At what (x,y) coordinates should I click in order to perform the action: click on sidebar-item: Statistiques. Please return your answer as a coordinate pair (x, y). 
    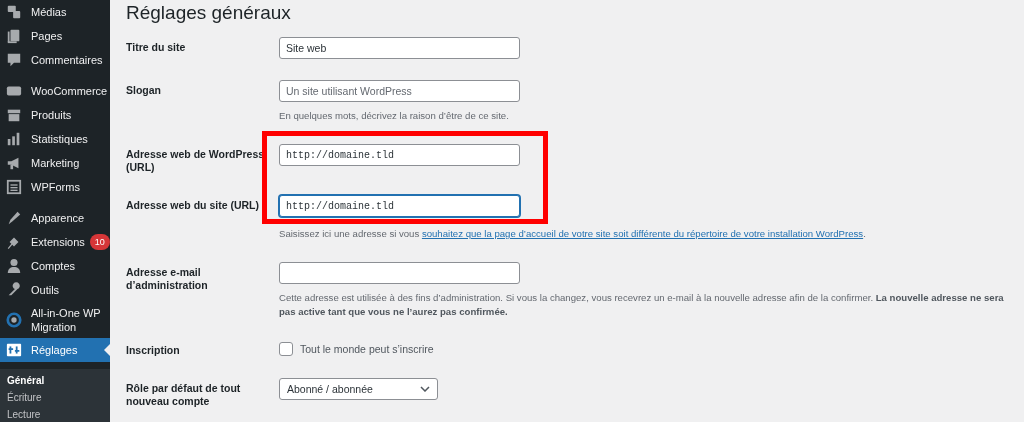
    Looking at the image, I should click on (55, 139).